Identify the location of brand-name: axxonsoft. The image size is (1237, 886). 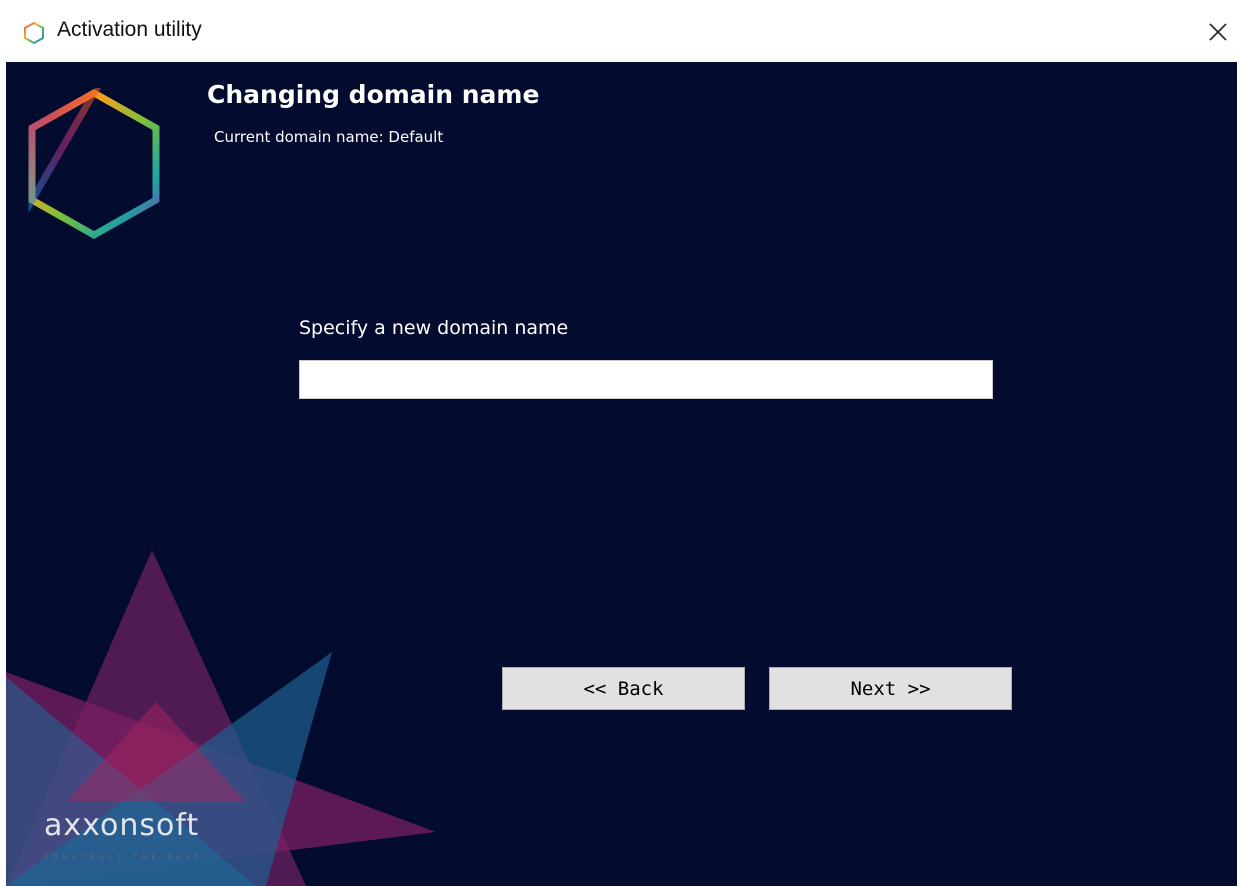
(122, 825).